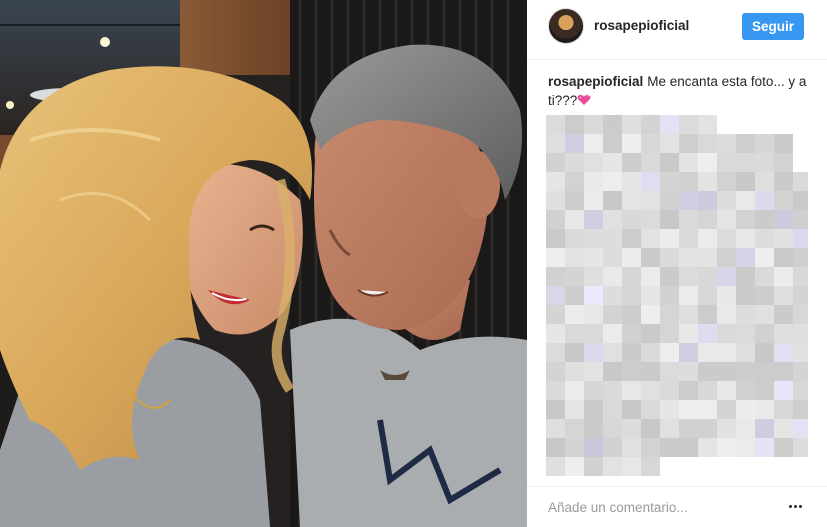 The image size is (827, 527). Describe the element at coordinates (658, 507) in the screenshot. I see `comment-input` at that location.